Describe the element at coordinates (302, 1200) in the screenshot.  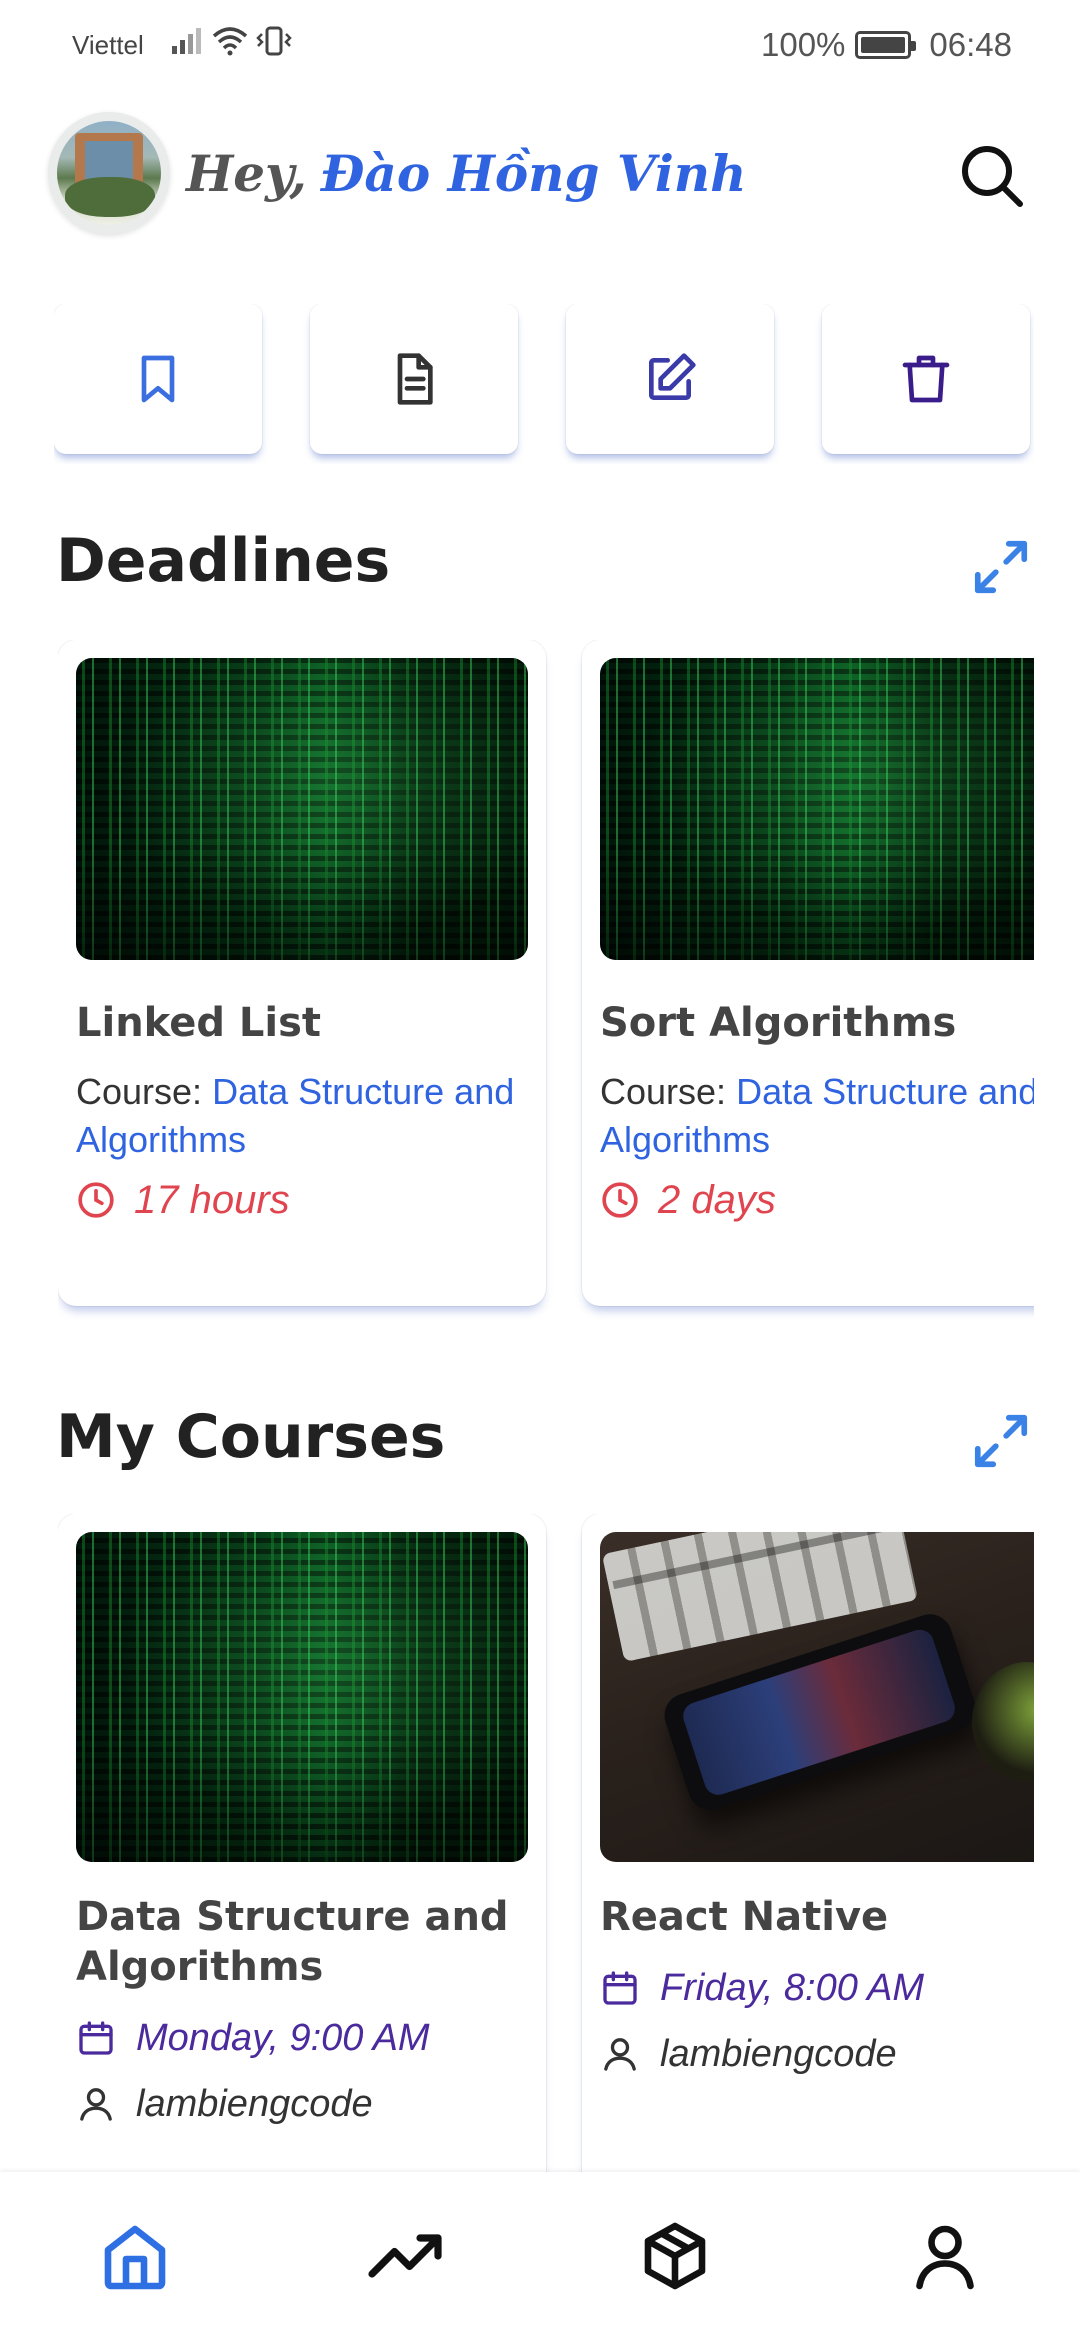
I see `deadline-due: 17 hours` at that location.